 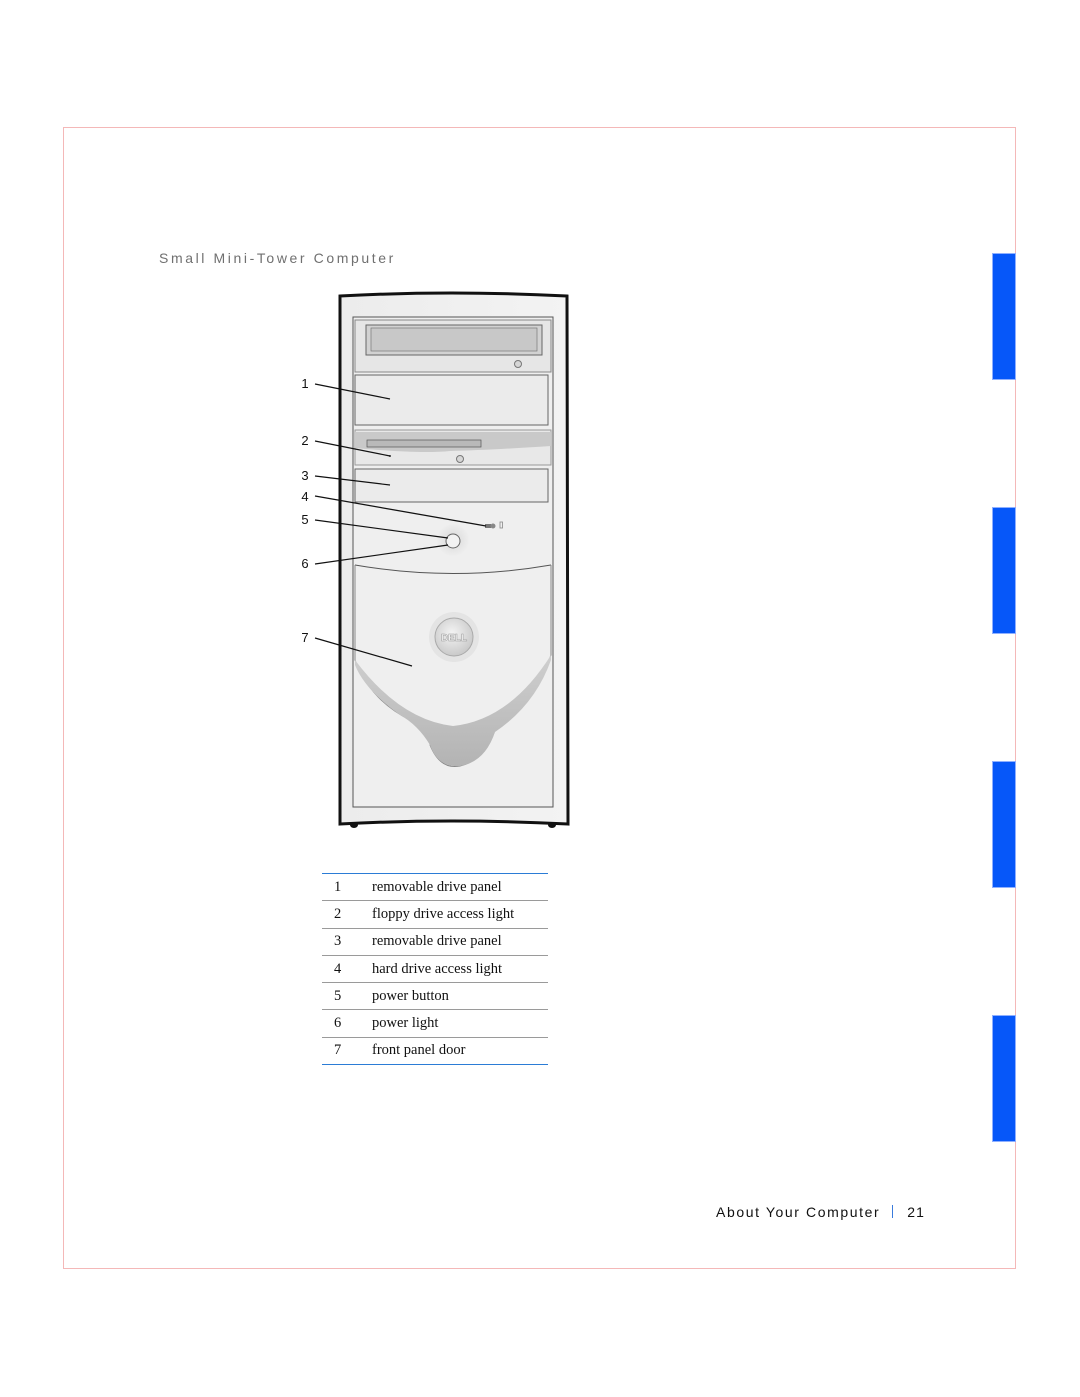 What do you see at coordinates (460, 996) in the screenshot?
I see `legend-label: power button` at bounding box center [460, 996].